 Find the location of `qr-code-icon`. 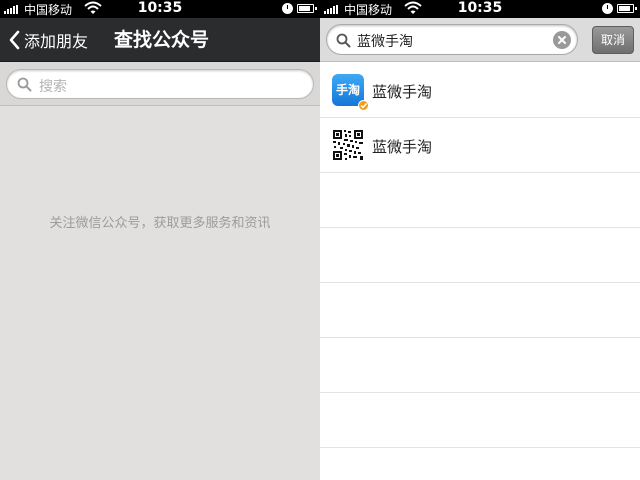

qr-code-icon is located at coordinates (348, 145).